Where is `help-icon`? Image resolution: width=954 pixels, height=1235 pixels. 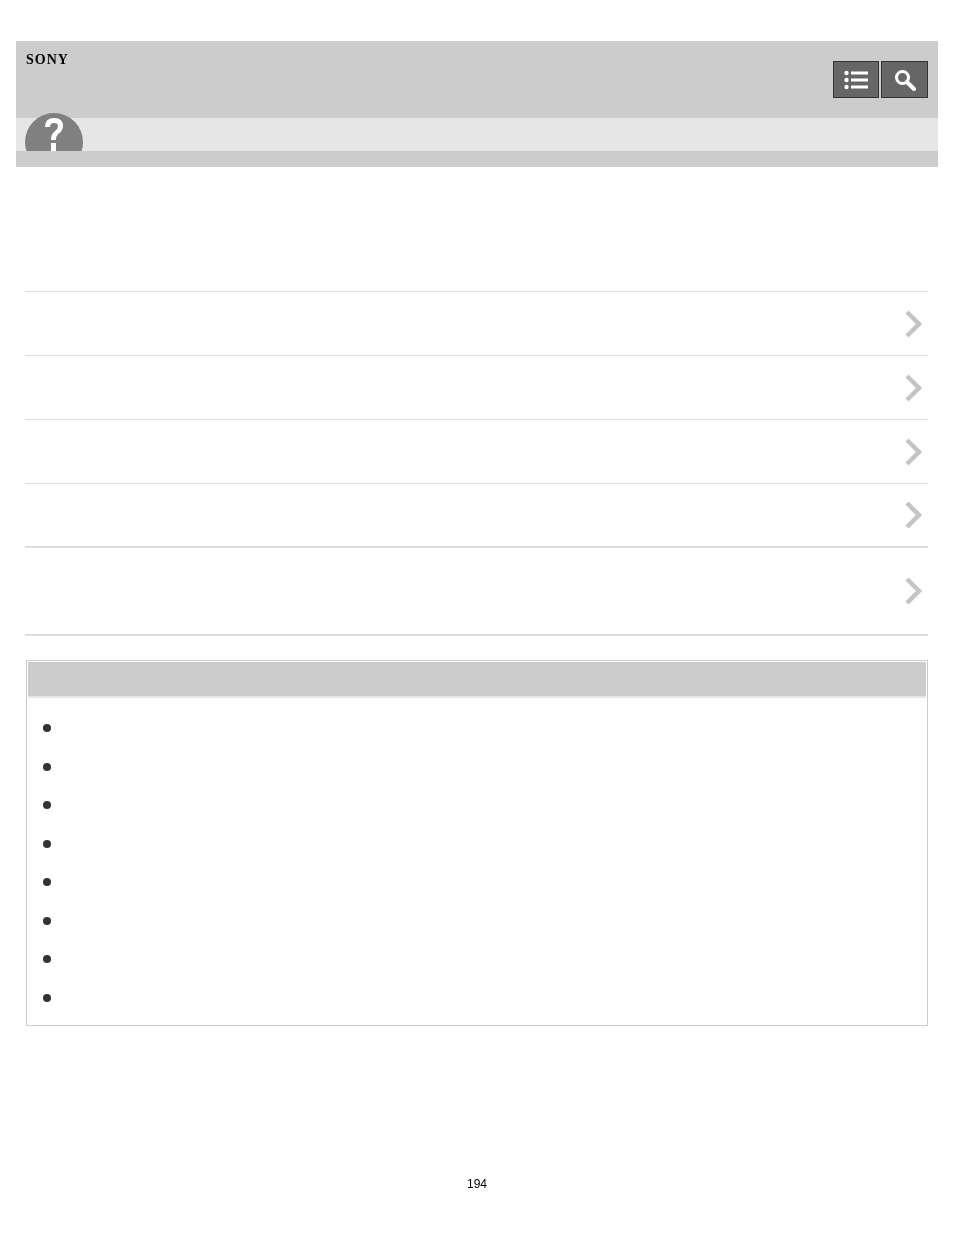
help-icon is located at coordinates (54, 132).